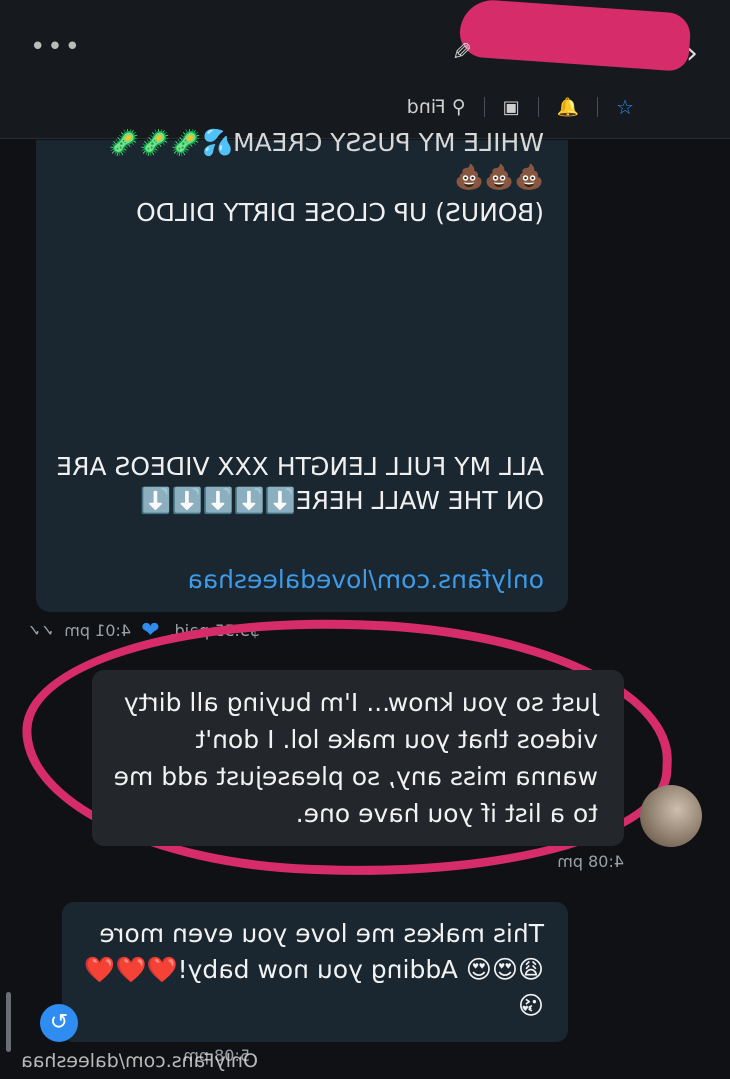  I want to click on find-button: ⚲ Find, so click(436, 107).